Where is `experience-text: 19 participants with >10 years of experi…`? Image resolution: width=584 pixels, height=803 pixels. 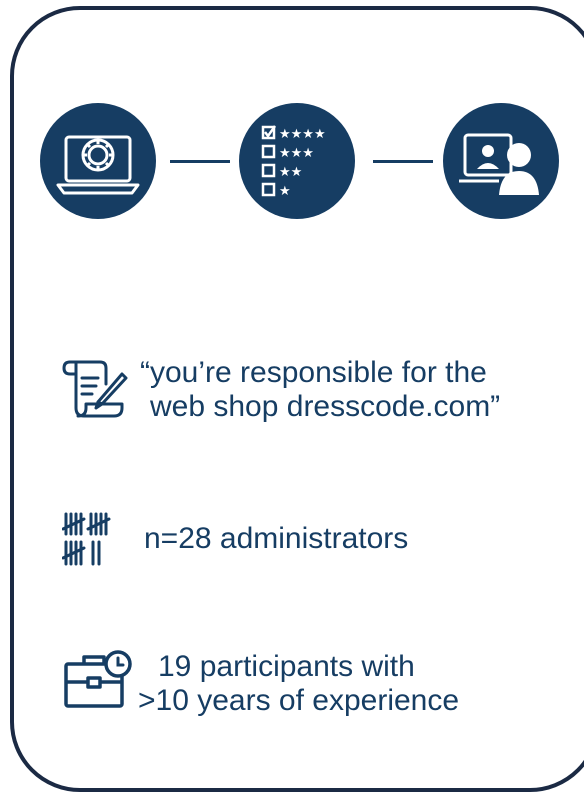 experience-text: 19 participants with >10 years of experi… is located at coordinates (298, 684).